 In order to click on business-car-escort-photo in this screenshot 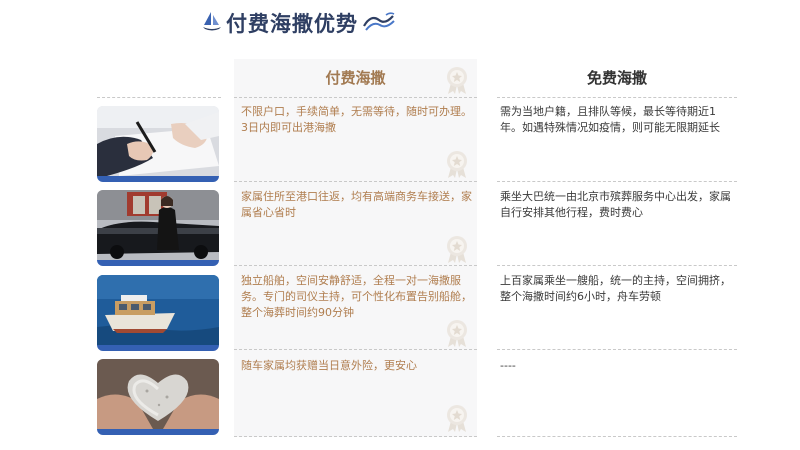, I will do `click(158, 228)`.